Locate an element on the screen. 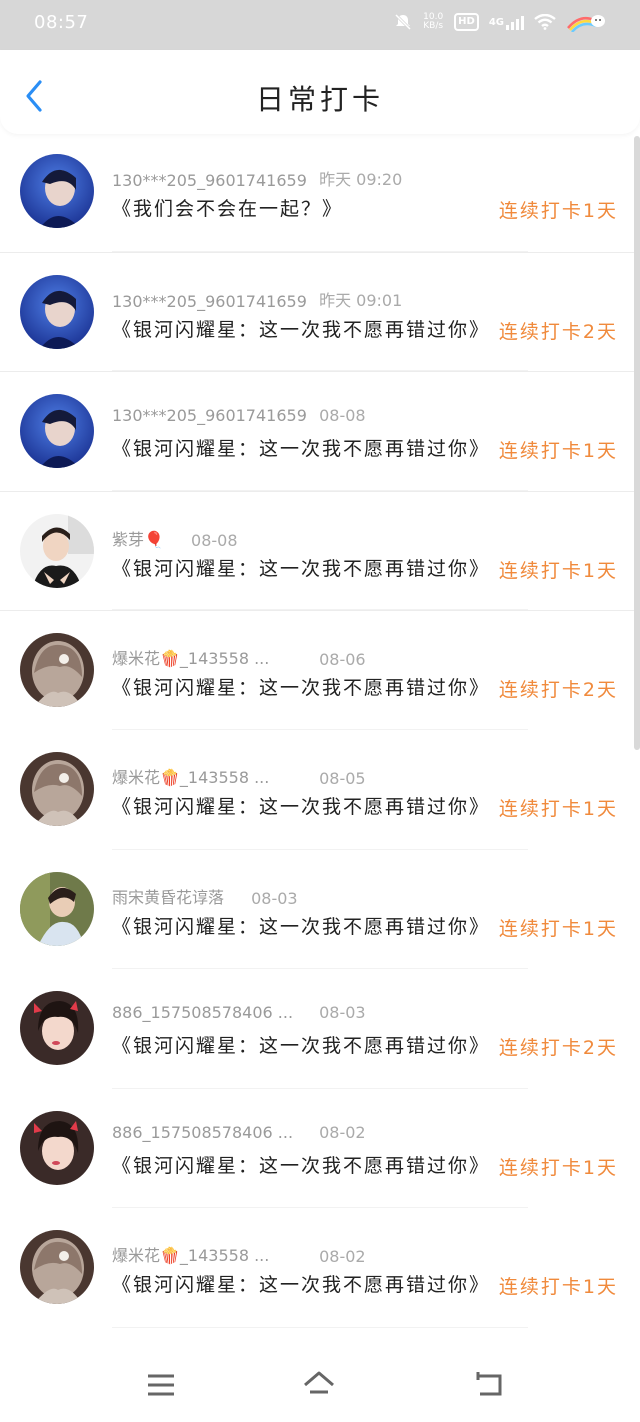  mute-bell-icon is located at coordinates (403, 22).